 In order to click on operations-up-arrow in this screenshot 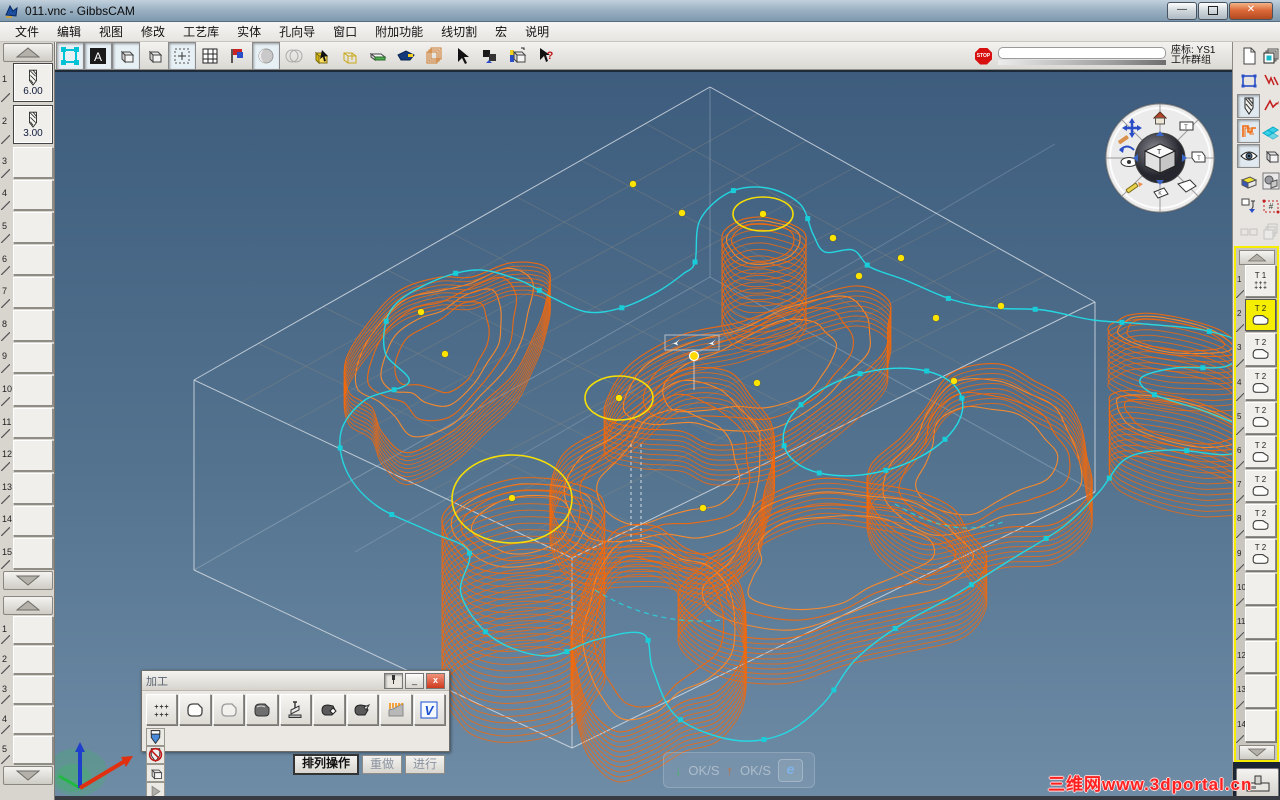, I will do `click(1257, 257)`.